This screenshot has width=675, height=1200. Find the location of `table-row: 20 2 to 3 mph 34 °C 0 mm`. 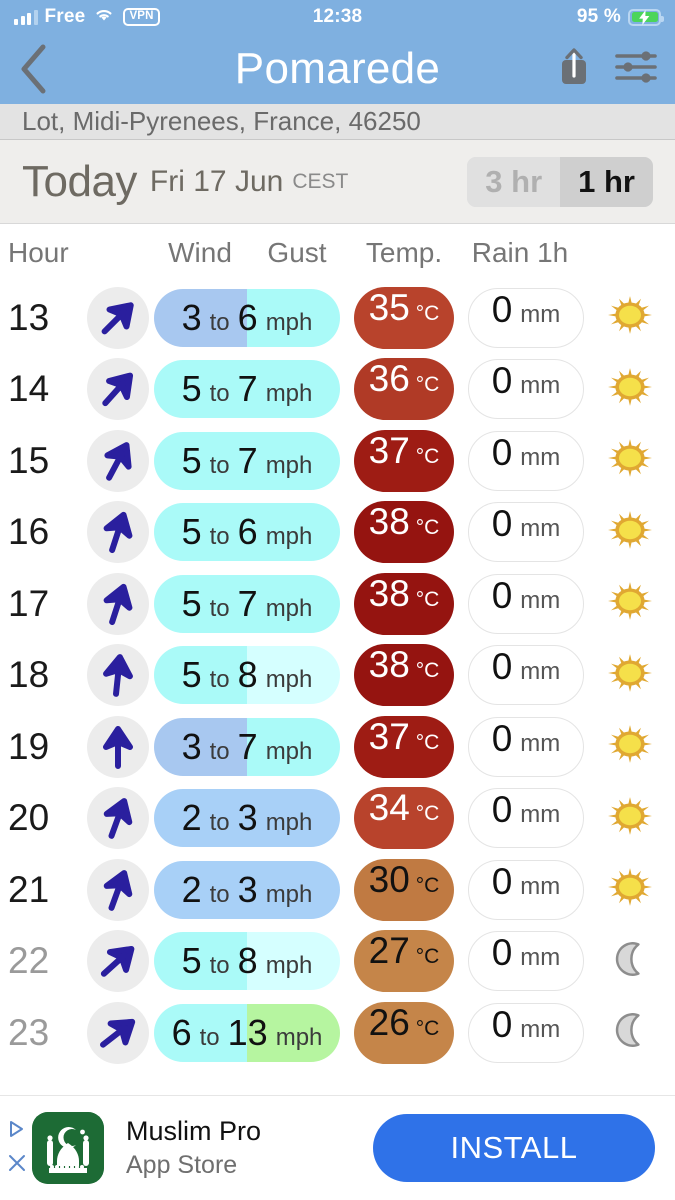

table-row: 20 2 to 3 mph 34 °C 0 mm is located at coordinates (337, 819).